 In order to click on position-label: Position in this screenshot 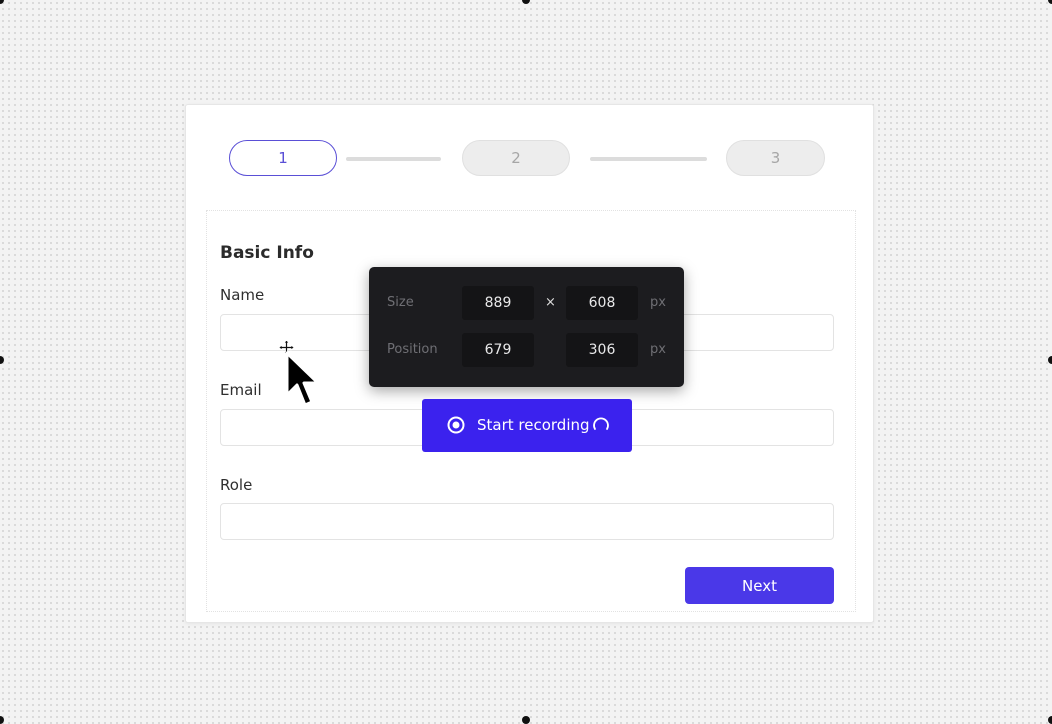, I will do `click(412, 349)`.